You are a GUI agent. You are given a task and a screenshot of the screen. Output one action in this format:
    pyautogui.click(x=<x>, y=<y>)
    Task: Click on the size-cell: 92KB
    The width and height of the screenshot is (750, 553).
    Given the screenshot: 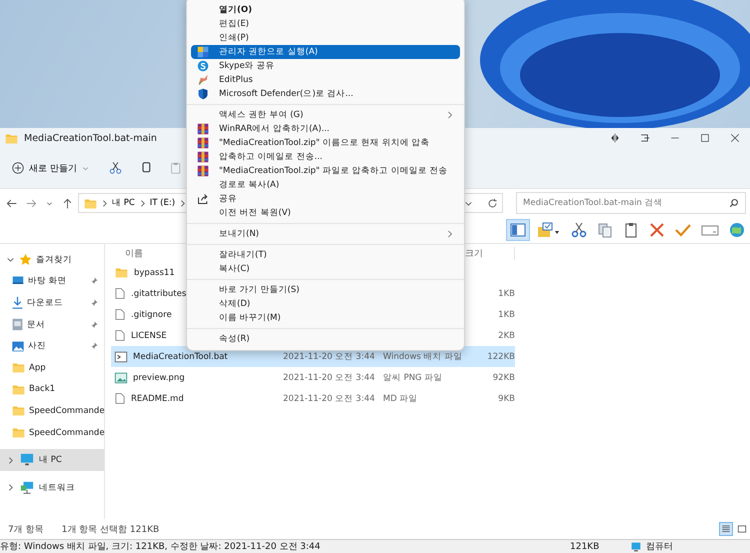 What is the action you would take?
    pyautogui.click(x=503, y=377)
    